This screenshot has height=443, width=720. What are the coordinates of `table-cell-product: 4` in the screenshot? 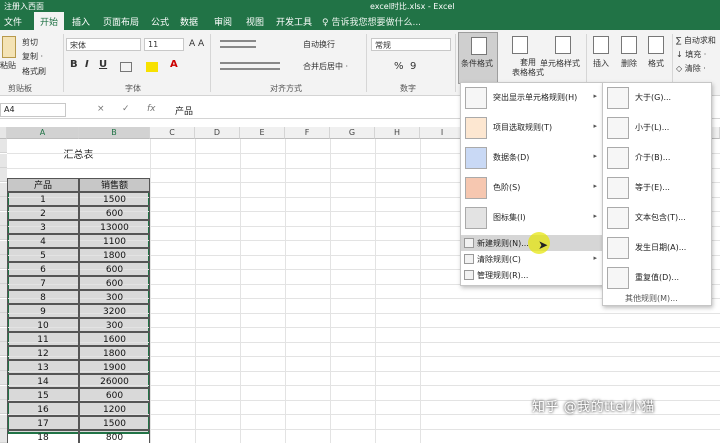 It's located at (43, 241).